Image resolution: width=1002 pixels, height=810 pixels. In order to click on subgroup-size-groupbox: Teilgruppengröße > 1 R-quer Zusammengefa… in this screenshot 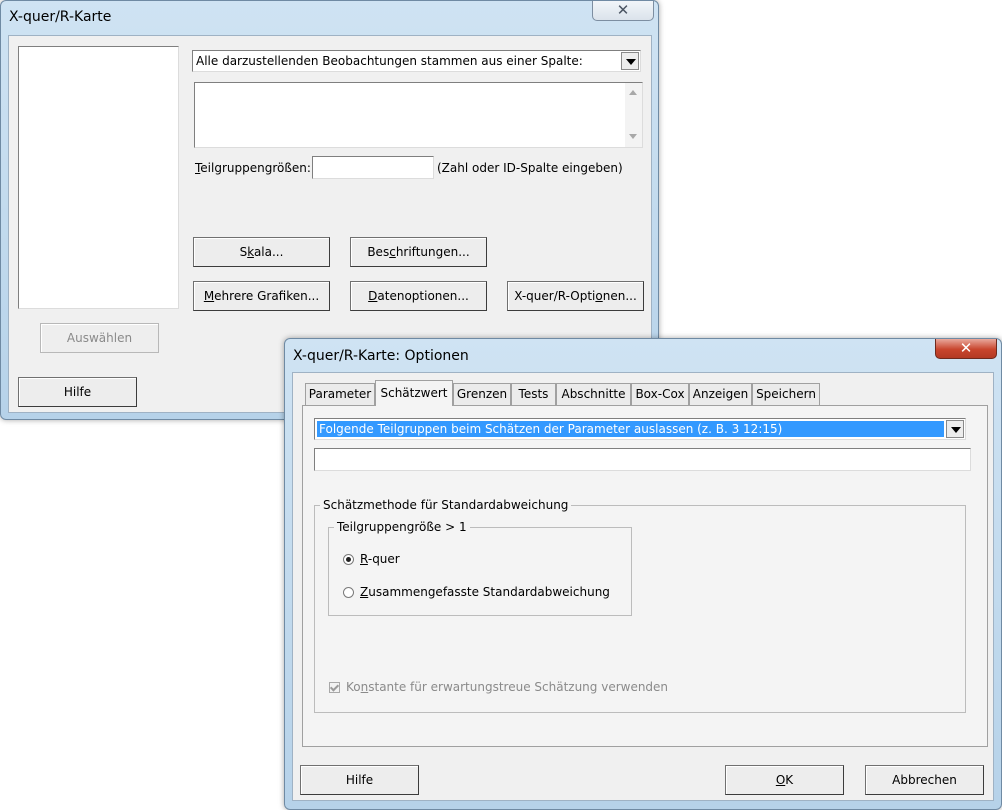, I will do `click(480, 568)`.